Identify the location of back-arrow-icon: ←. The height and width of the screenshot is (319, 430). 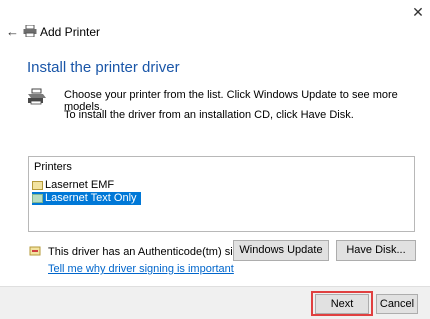
(13, 32).